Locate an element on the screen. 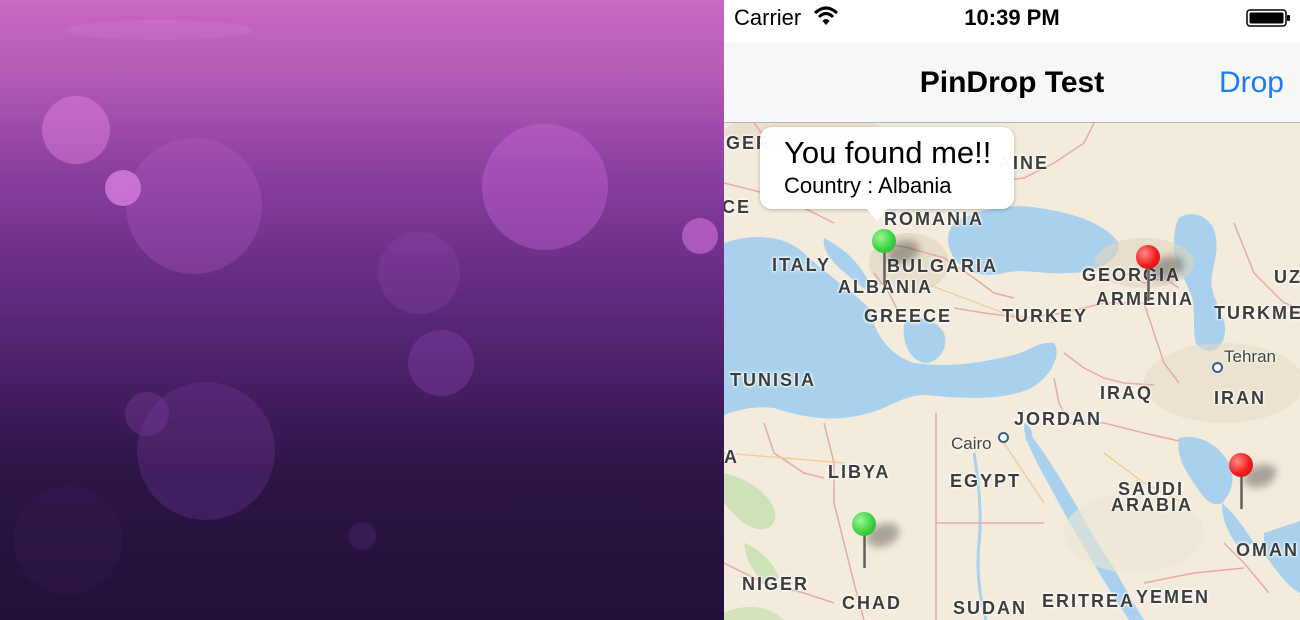  nav-title: PinDrop Test is located at coordinates (1012, 82).